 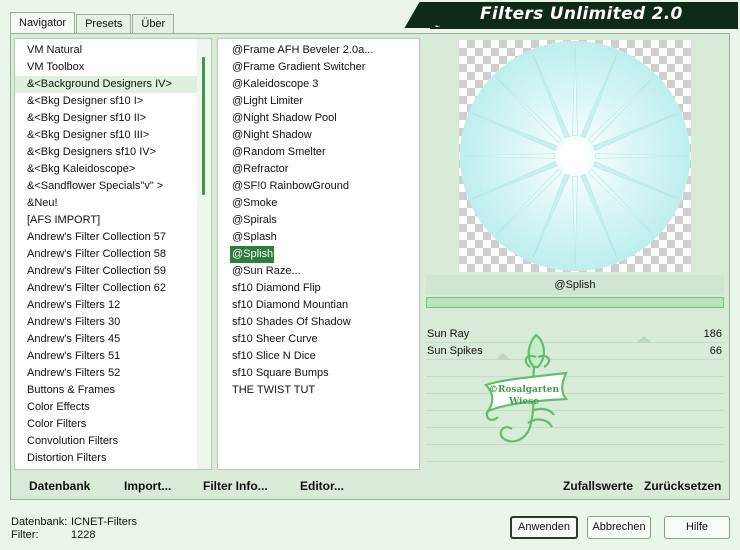 I want to click on selected-filter-name: @Splish, so click(x=575, y=285).